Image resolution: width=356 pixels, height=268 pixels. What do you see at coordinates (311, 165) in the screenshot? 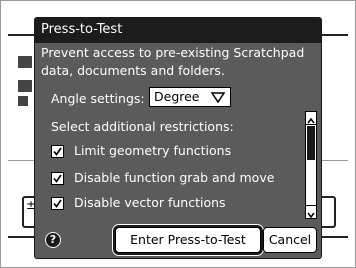
I see `restrictions-scrollbar` at bounding box center [311, 165].